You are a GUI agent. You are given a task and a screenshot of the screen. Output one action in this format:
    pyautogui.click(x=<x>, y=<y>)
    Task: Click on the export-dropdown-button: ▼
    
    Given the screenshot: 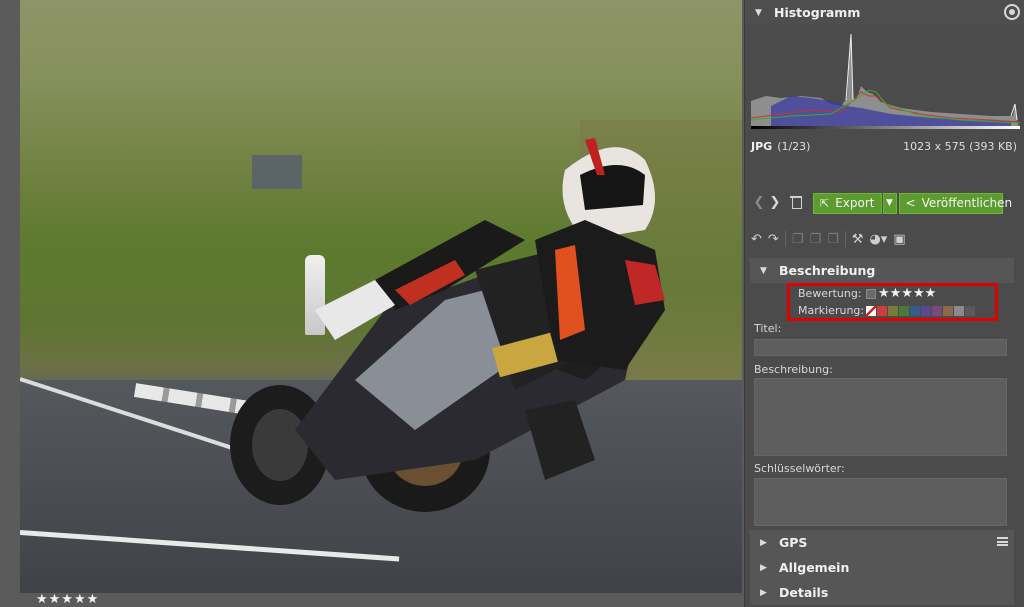 What is the action you would take?
    pyautogui.click(x=889, y=203)
    